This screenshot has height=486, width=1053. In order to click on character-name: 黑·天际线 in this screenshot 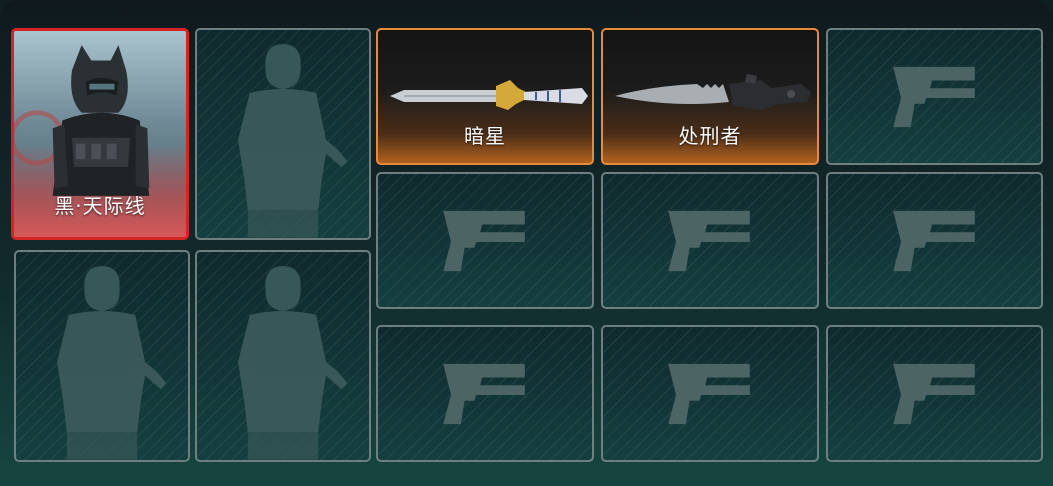, I will do `click(100, 206)`.